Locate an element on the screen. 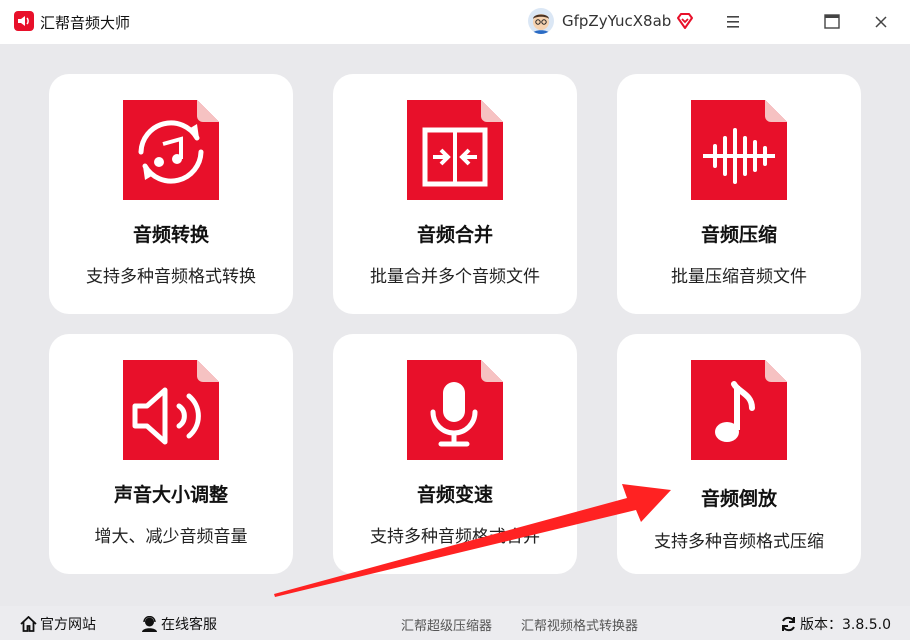  tool-card-audio-speed: 音频变速 支持多种音频格式合并 is located at coordinates (455, 454).